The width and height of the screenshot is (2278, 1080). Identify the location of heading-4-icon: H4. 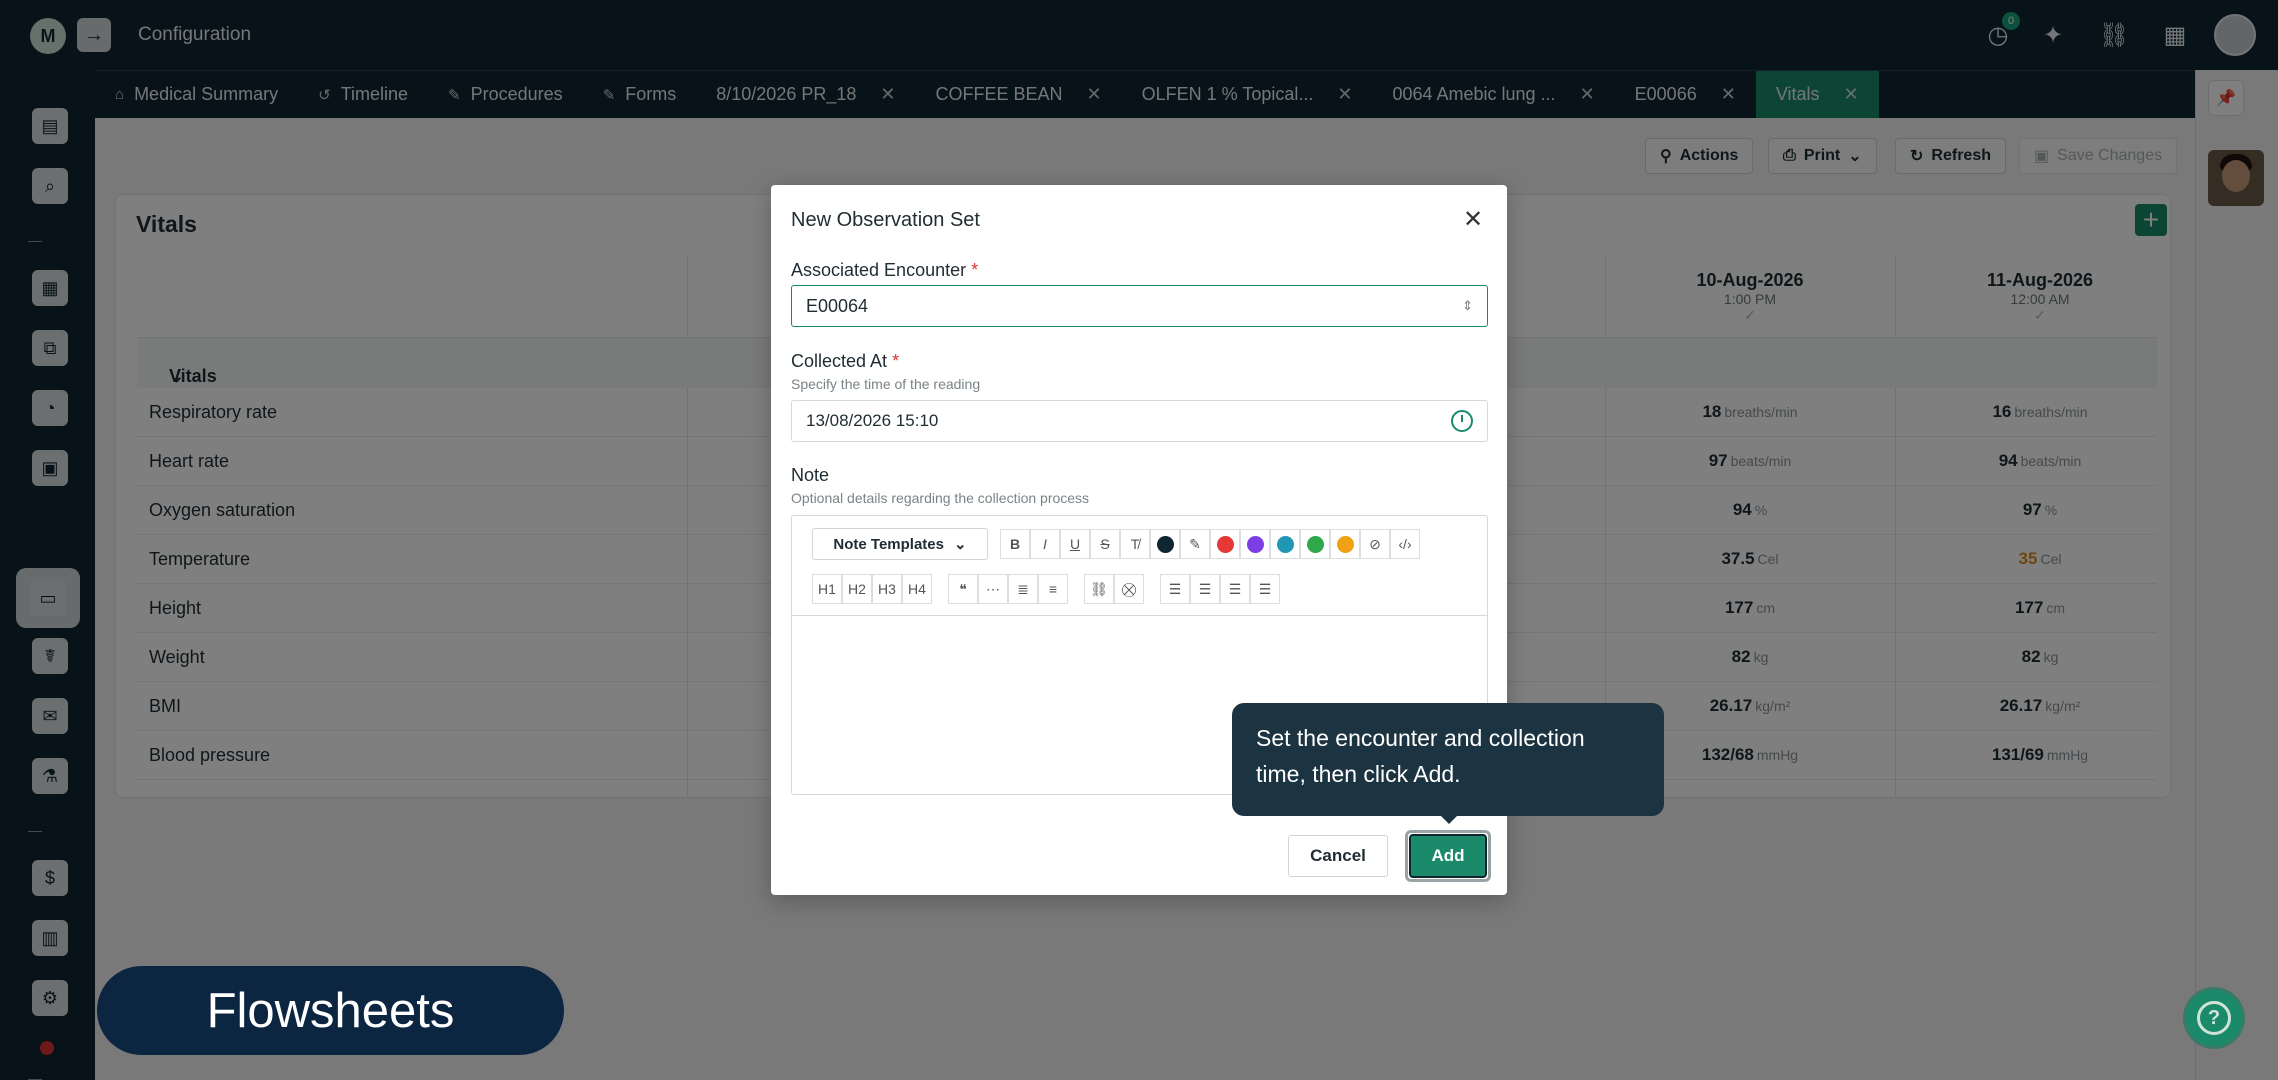
(917, 589).